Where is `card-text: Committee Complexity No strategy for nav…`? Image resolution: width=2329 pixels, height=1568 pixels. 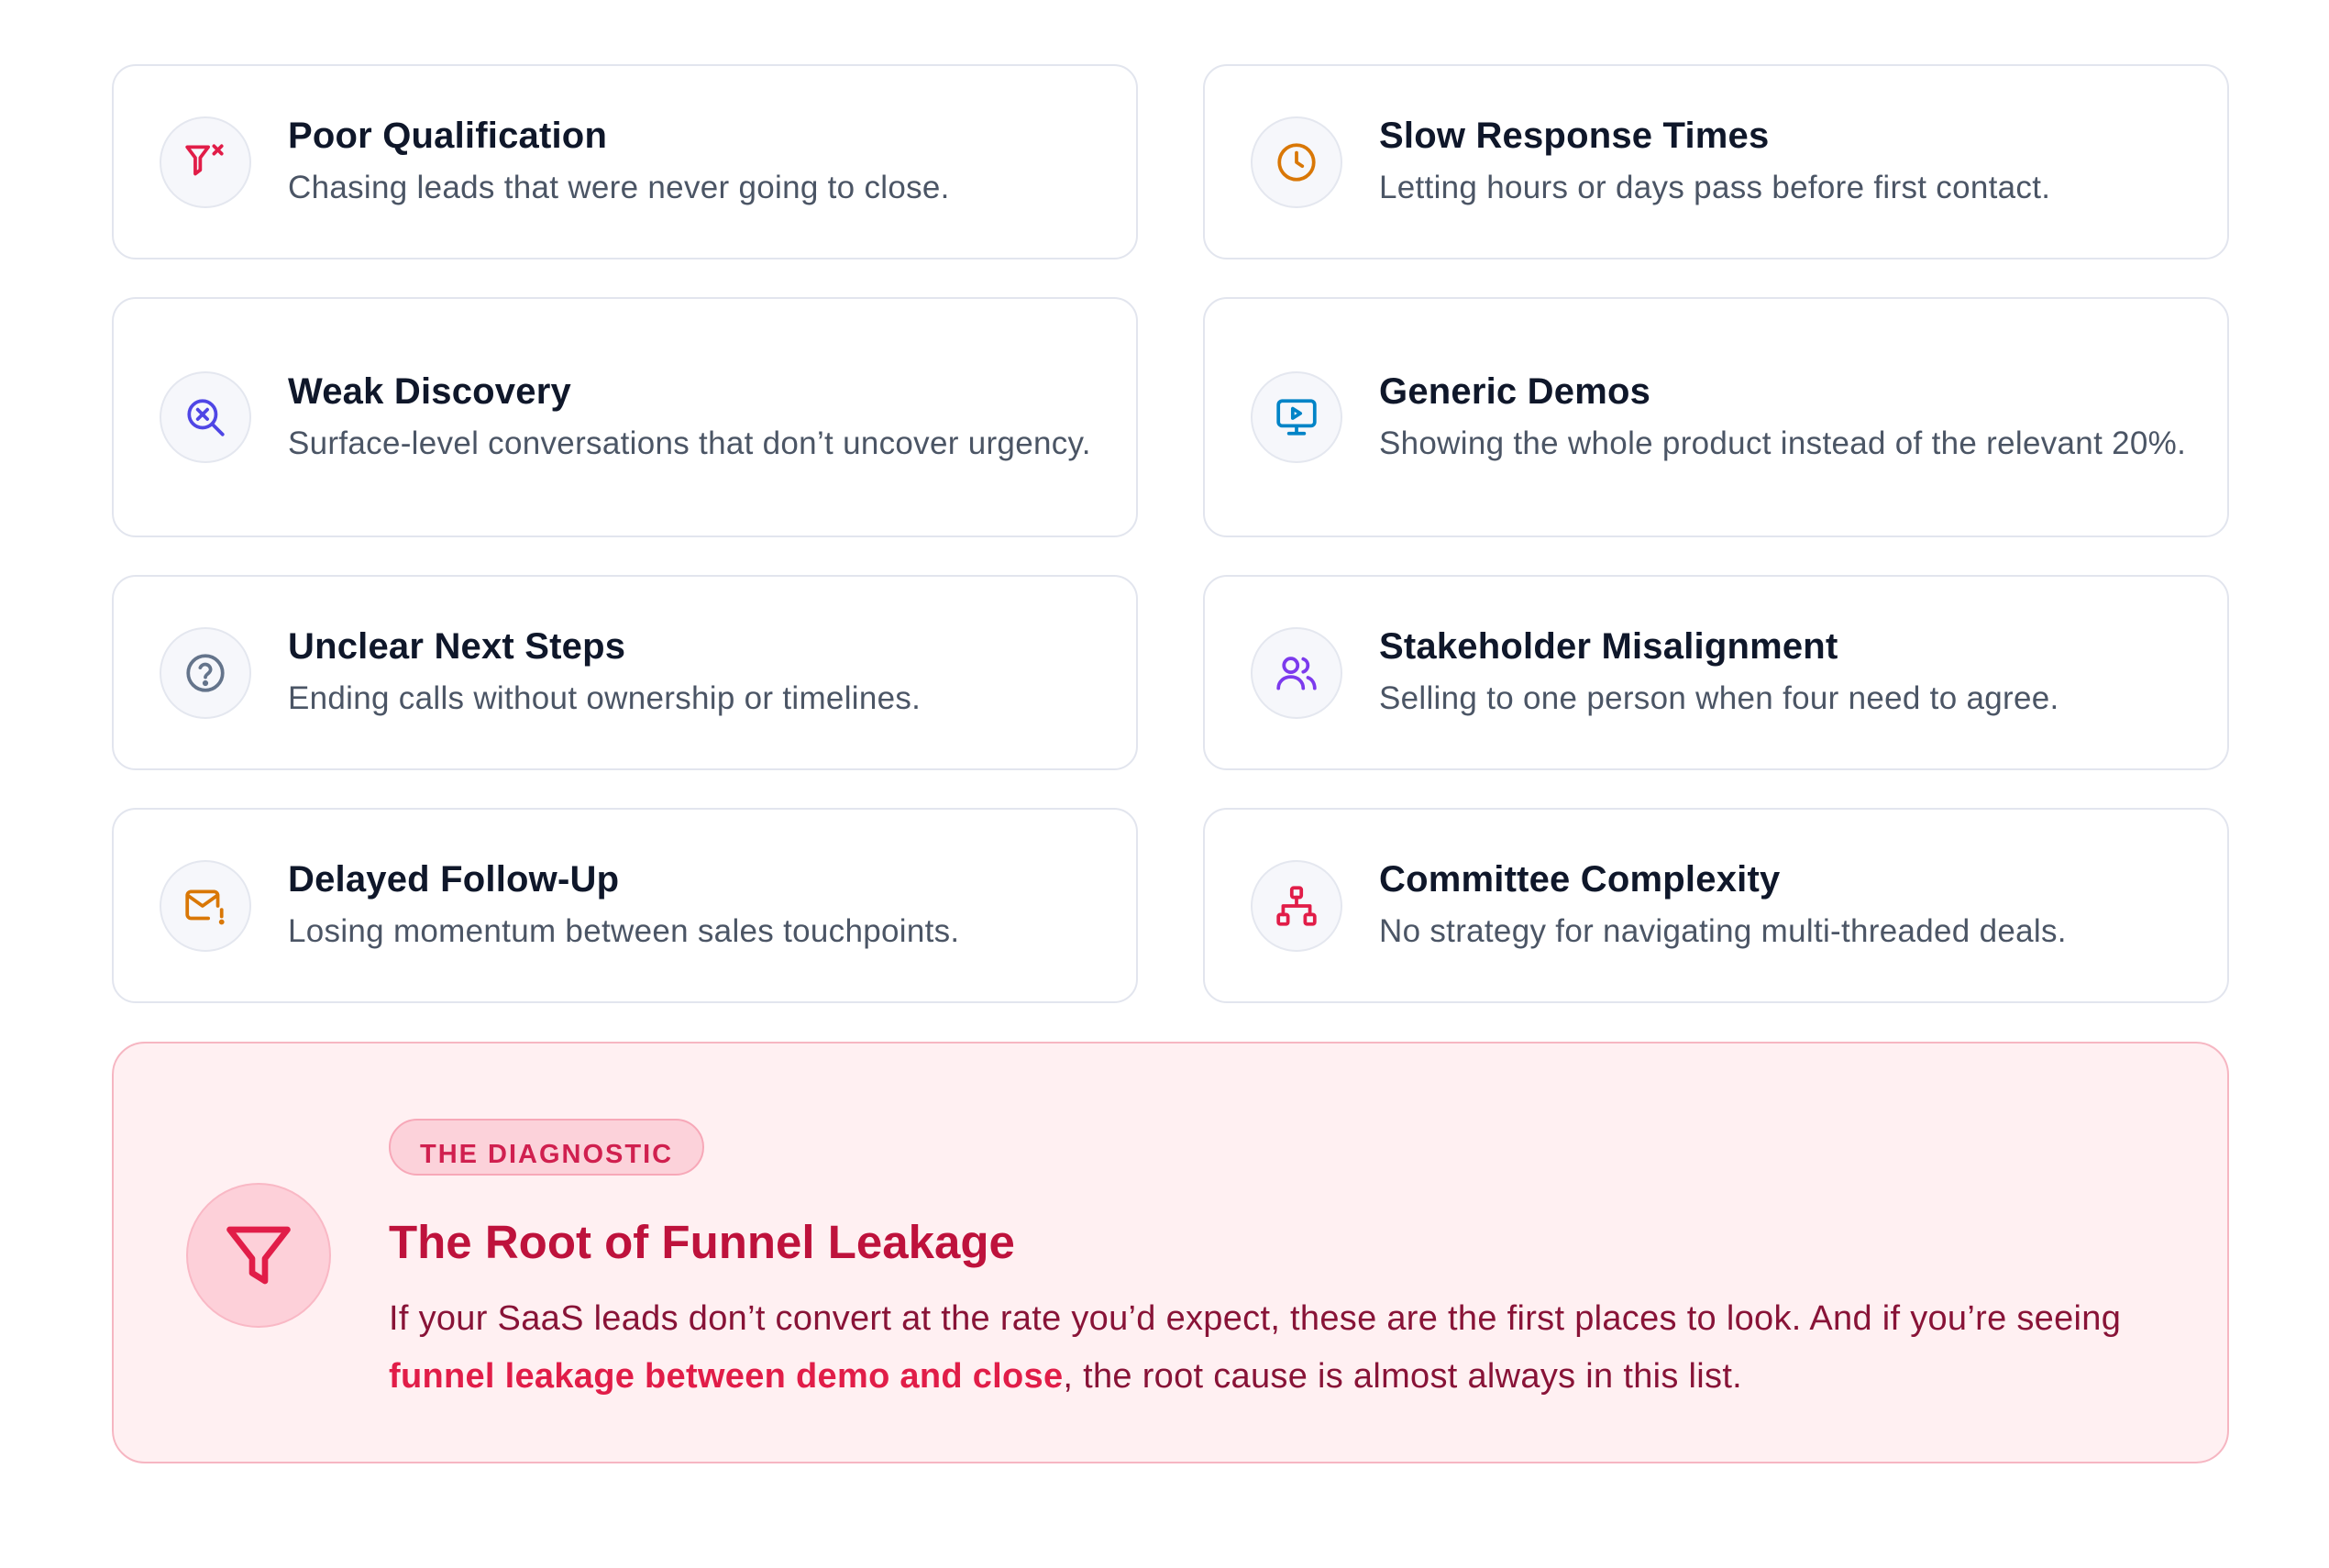
card-text: Committee Complexity No strategy for nav… is located at coordinates (1723, 906).